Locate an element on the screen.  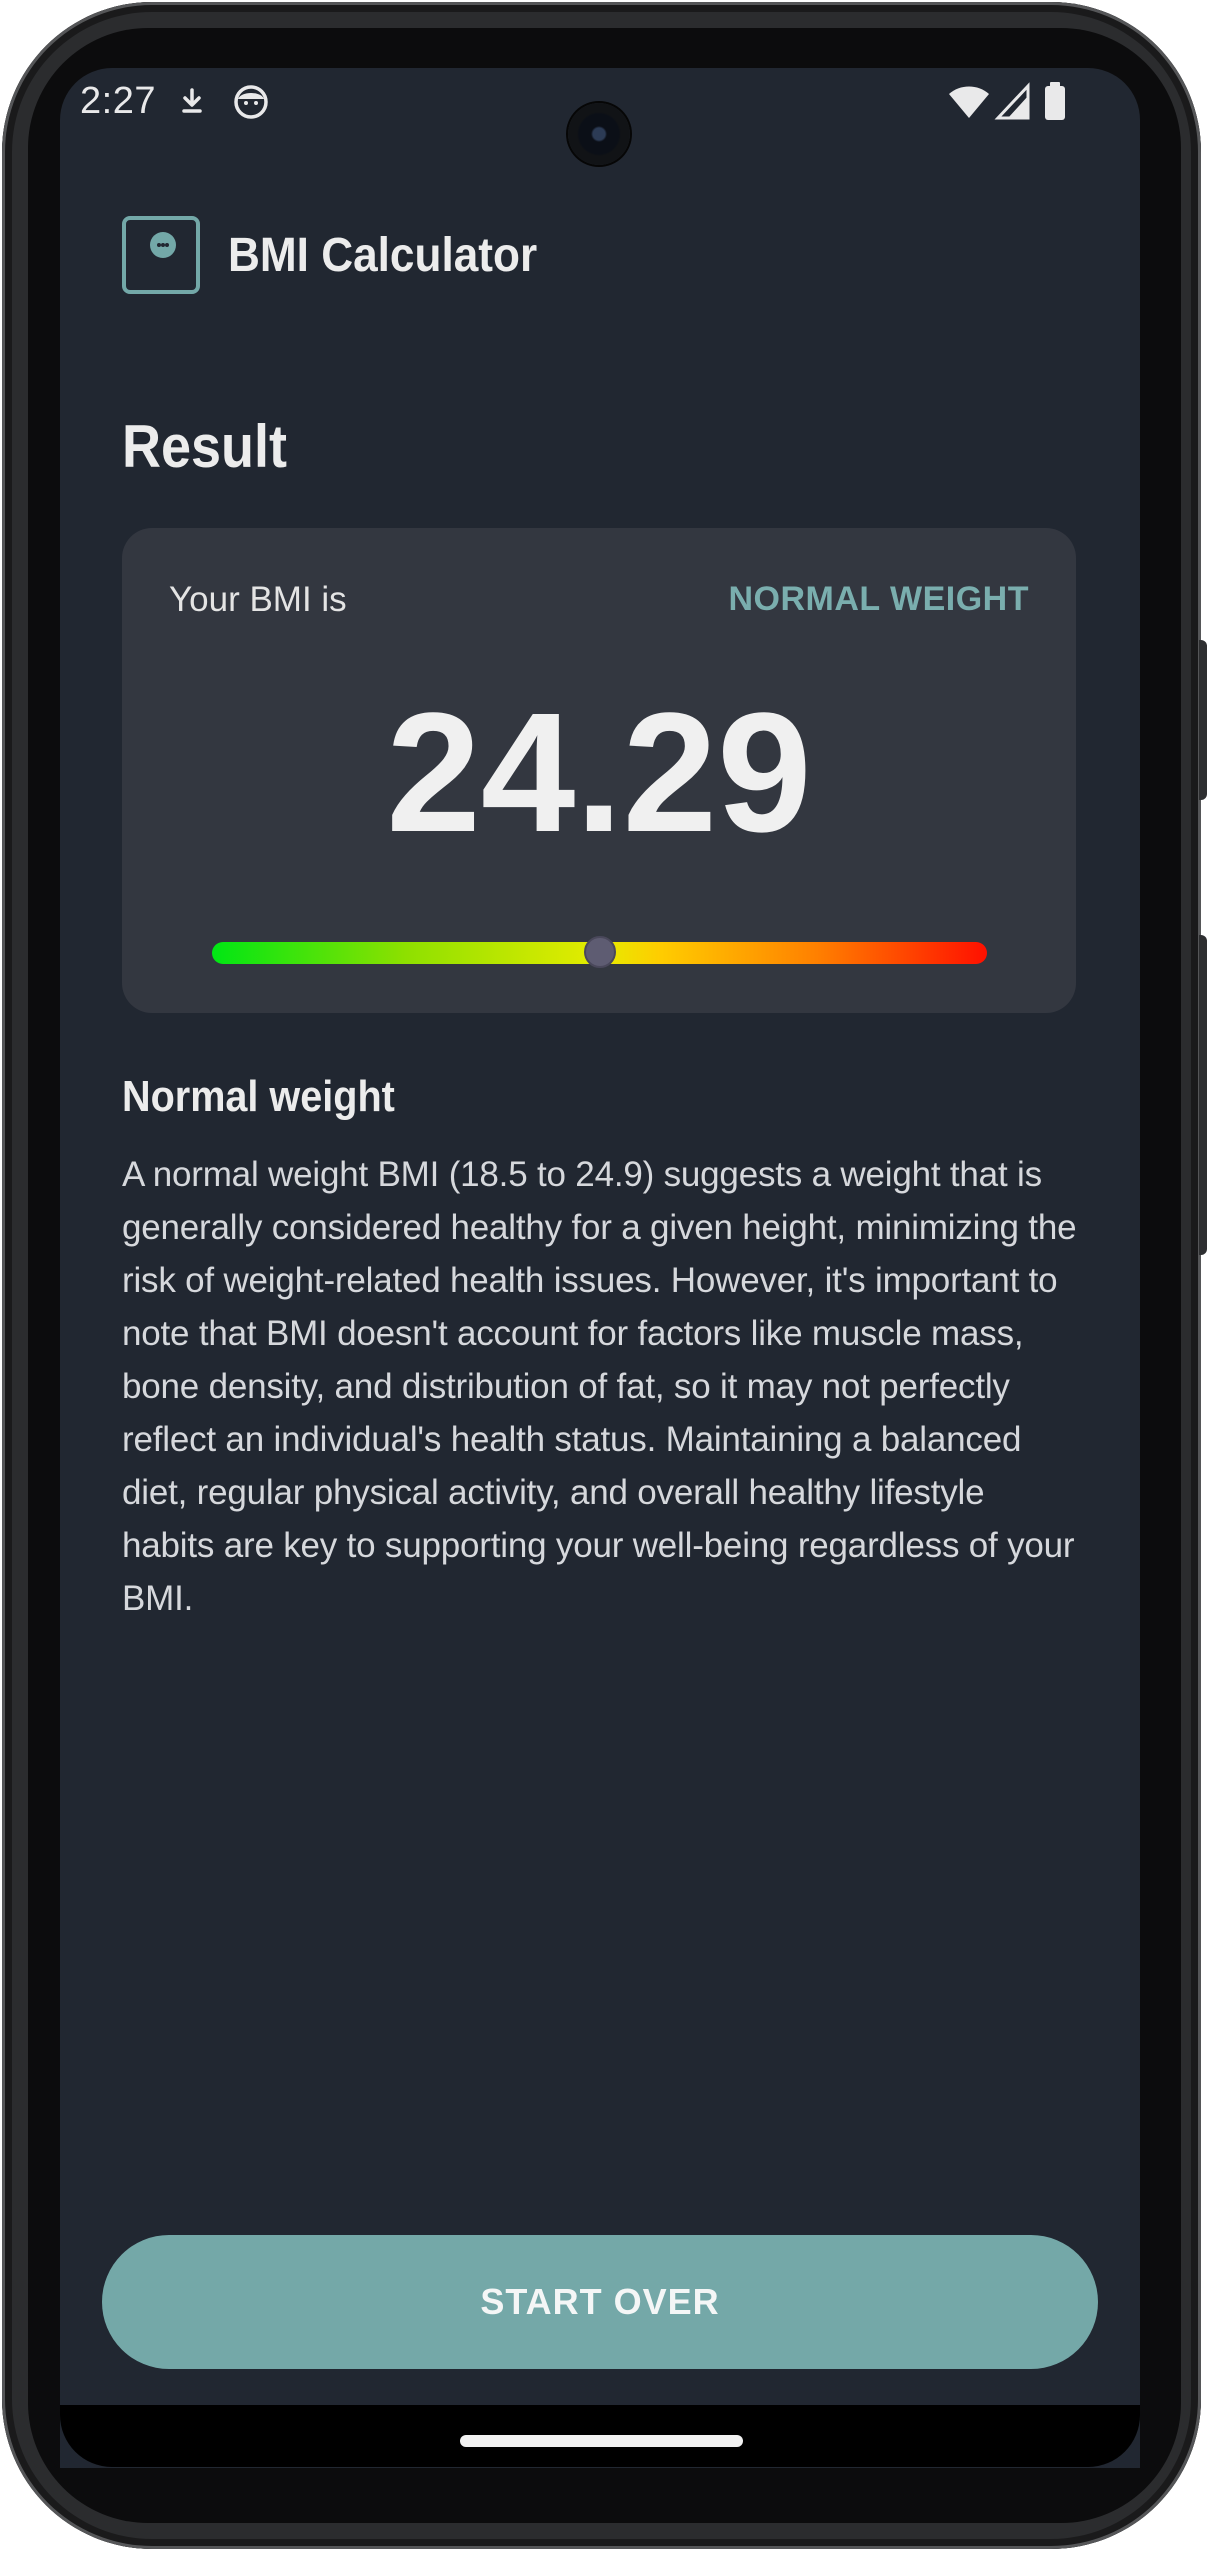
bmi-scale-icon is located at coordinates (161, 255).